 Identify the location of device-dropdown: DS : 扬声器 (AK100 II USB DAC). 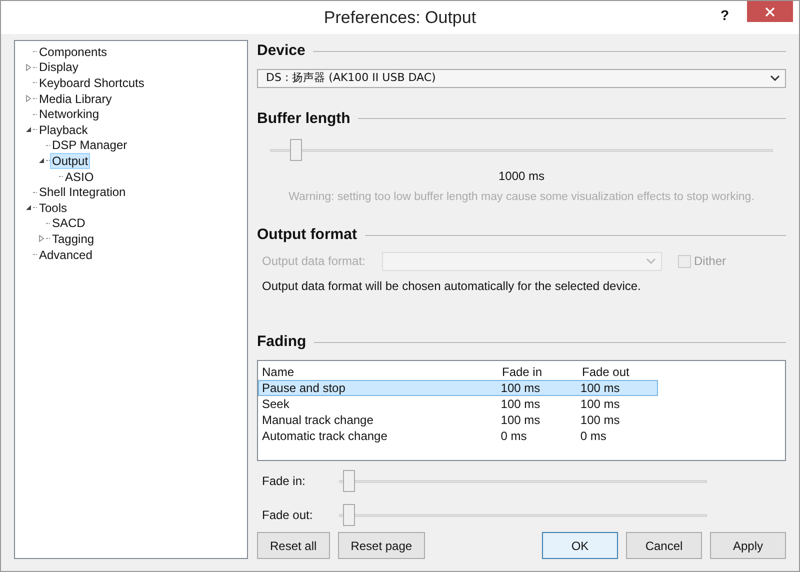
(521, 78).